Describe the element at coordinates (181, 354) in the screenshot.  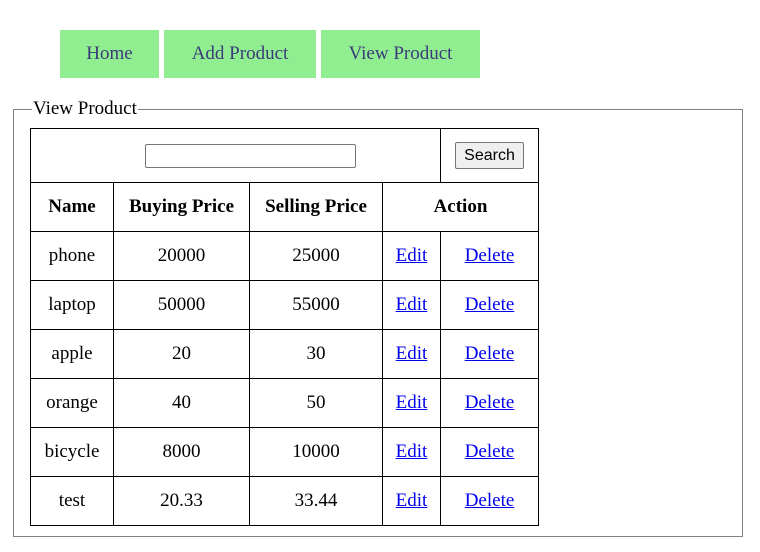
I see `cell-buying-price: 20` at that location.